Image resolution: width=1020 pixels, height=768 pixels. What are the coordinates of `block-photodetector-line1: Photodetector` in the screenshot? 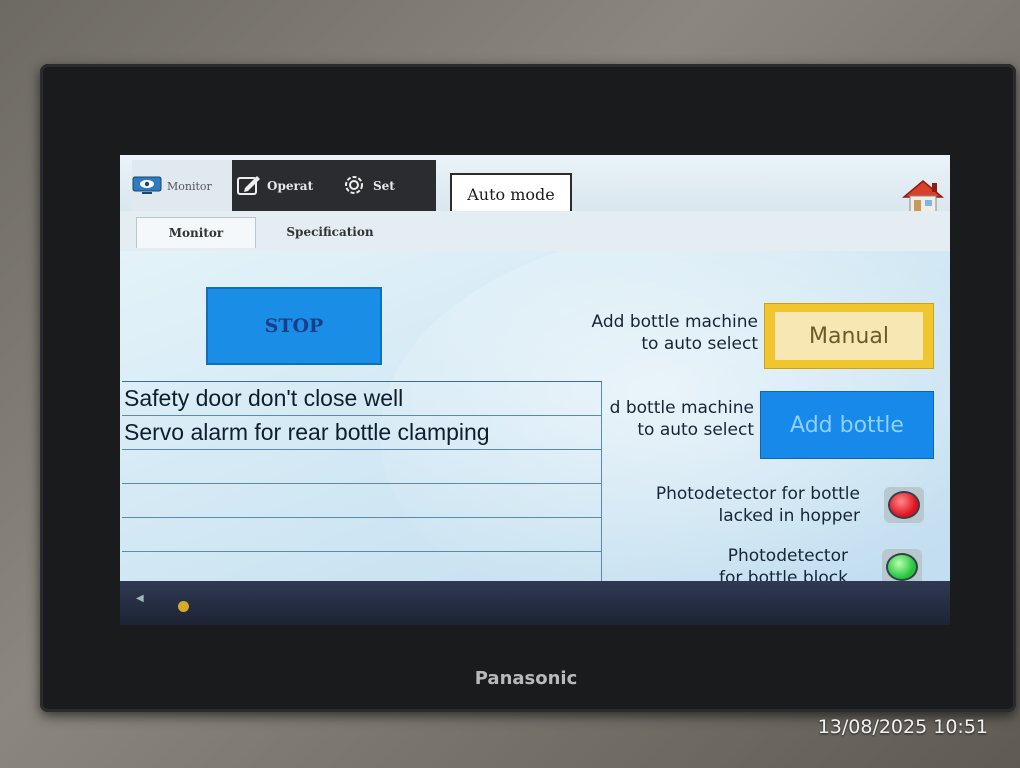 It's located at (787, 556).